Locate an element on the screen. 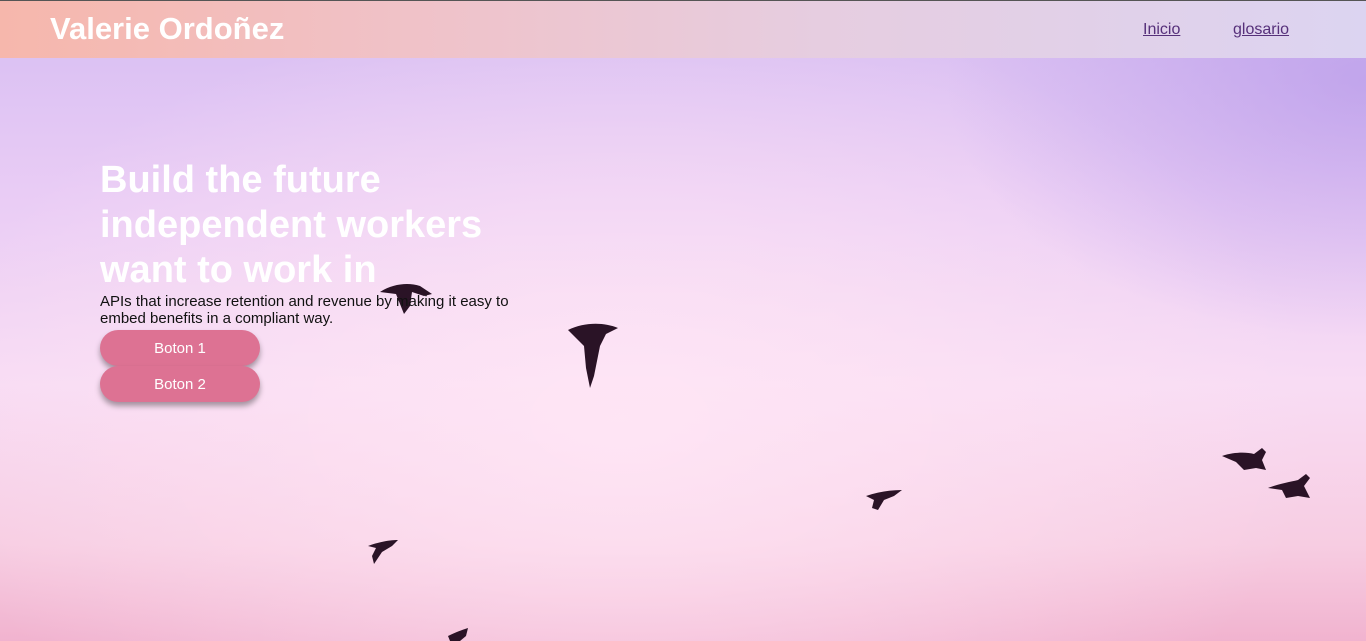  site-brand: Valerie Ordoñez is located at coordinates (167, 29).